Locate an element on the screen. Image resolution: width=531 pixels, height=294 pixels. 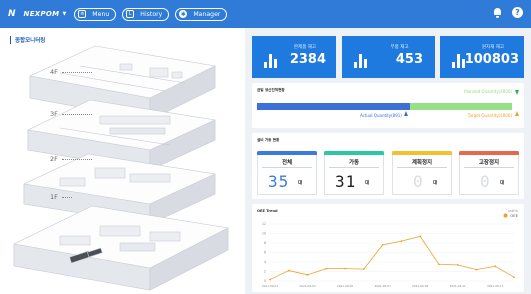
status-label: 가동 is located at coordinates (354, 163).